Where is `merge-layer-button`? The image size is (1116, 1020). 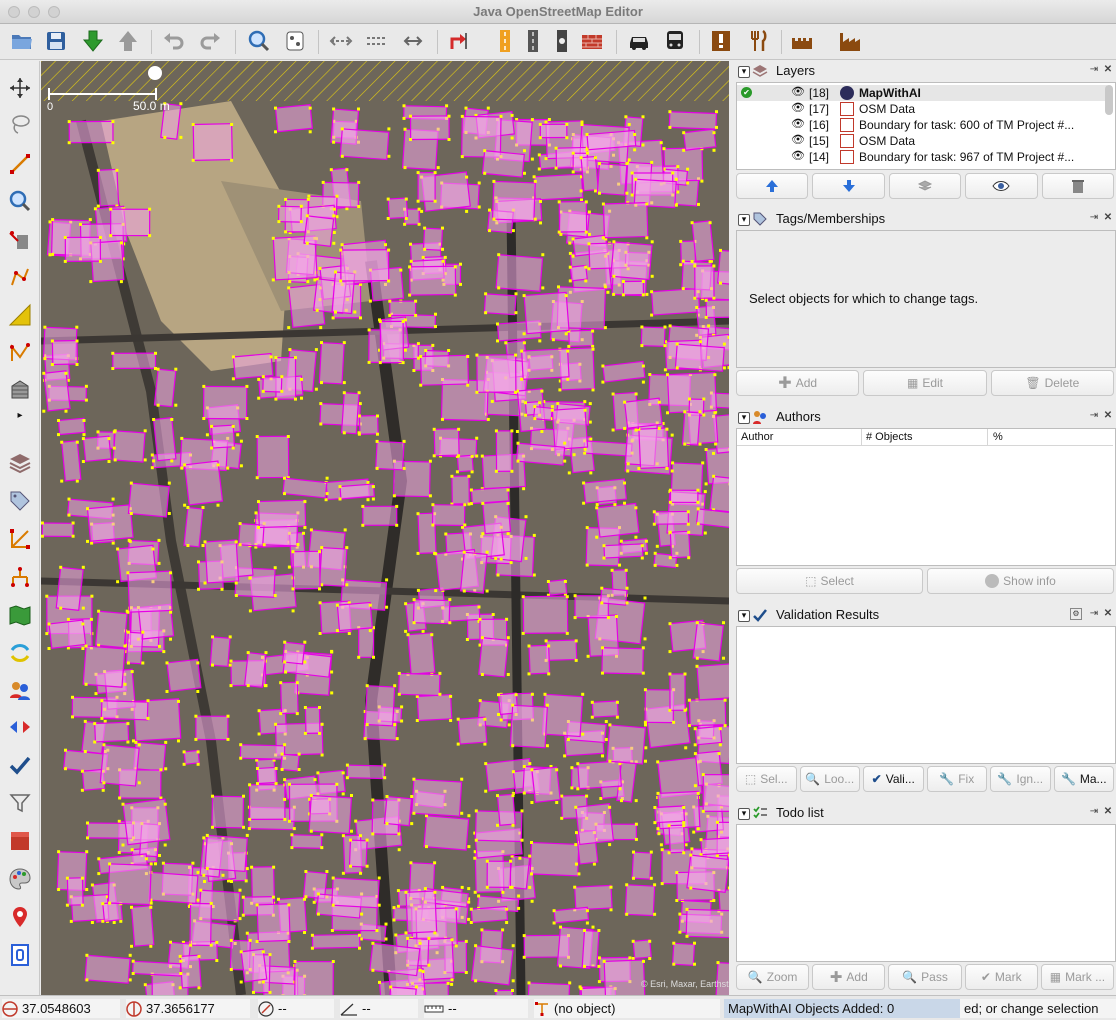
merge-layer-button is located at coordinates (925, 186).